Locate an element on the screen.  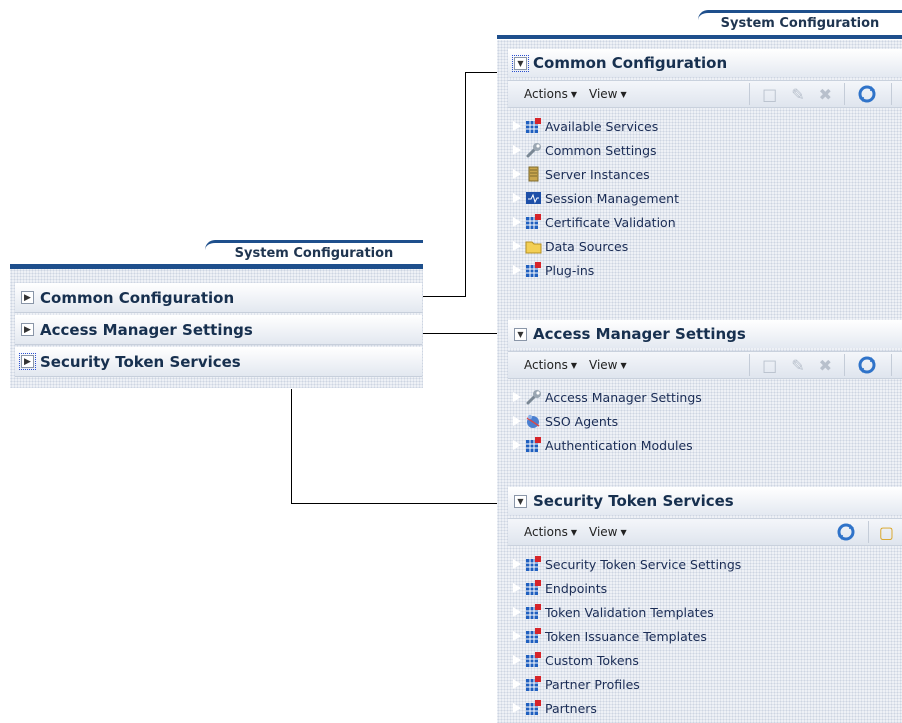
new-icon: ▢ is located at coordinates (886, 532).